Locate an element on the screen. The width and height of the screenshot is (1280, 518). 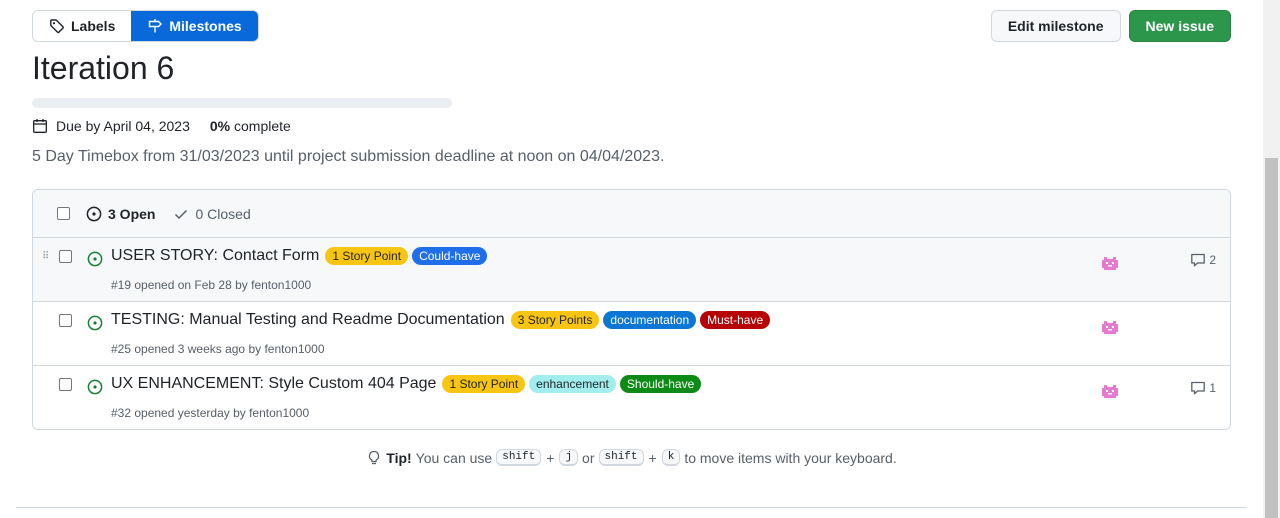
issue-title-link: UX ENHANCEMENT: Style Custom 404 Page is located at coordinates (273, 384).